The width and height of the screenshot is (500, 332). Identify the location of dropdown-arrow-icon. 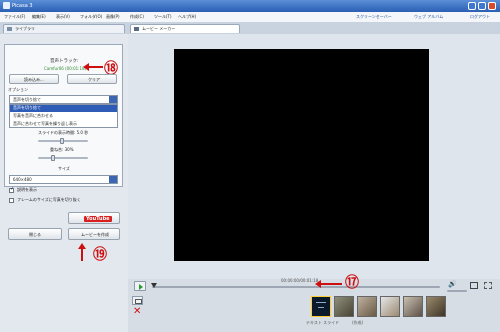
(113, 99).